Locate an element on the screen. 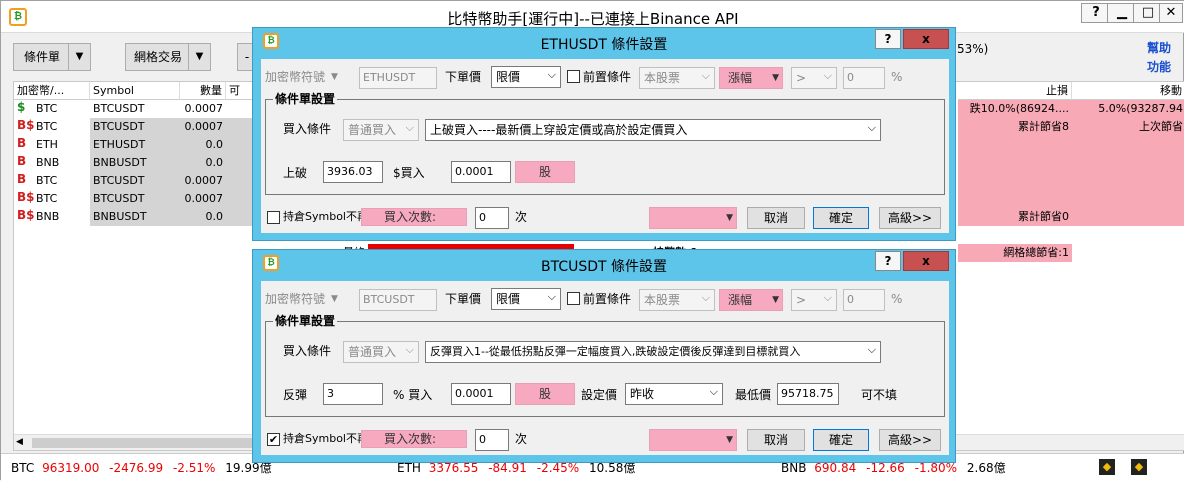  column-header-trailing: 移動 is located at coordinates (1128, 91).